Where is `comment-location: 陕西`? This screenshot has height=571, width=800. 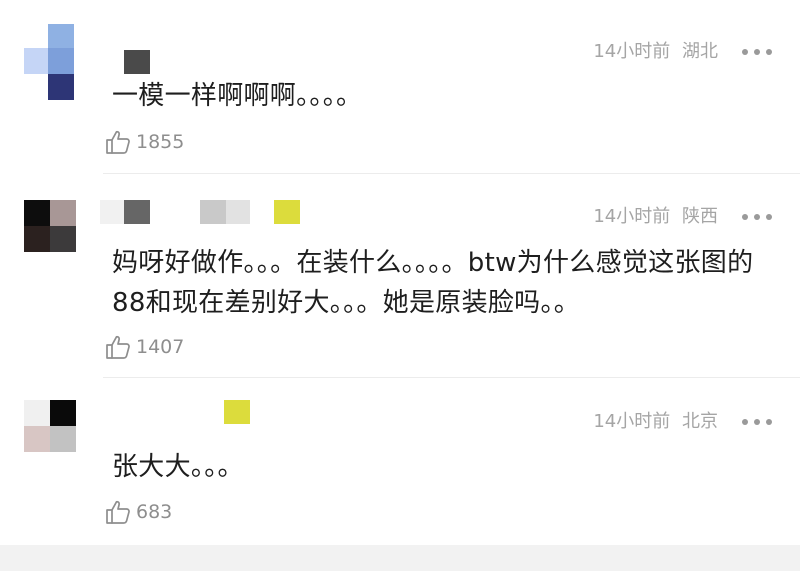 comment-location: 陕西 is located at coordinates (700, 216).